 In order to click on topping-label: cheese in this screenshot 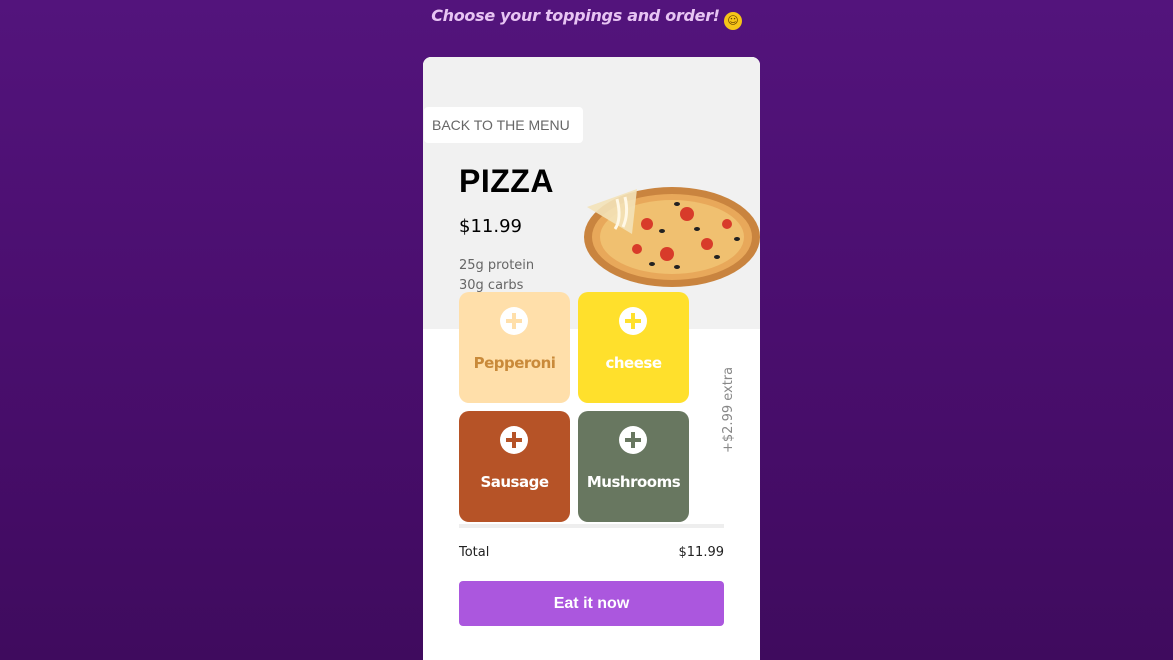, I will do `click(633, 363)`.